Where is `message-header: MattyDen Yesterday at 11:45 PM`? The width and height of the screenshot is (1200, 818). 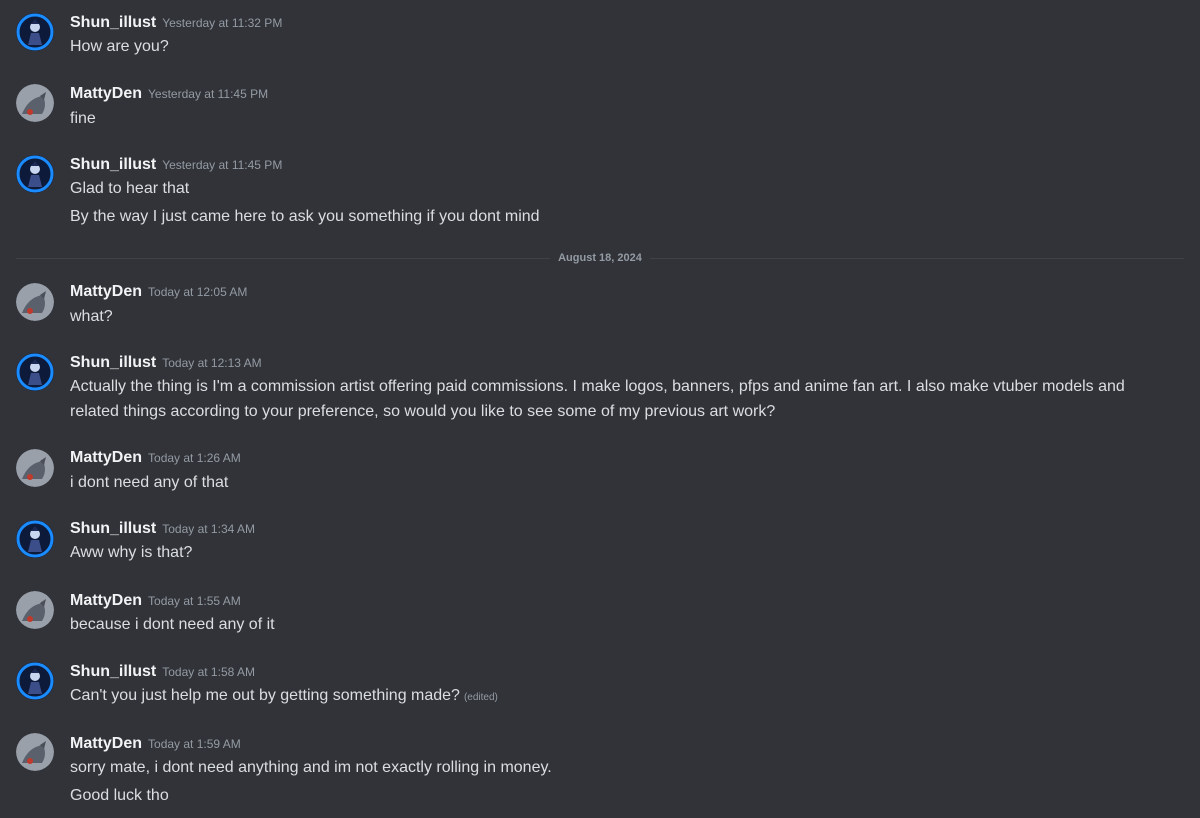
message-header: MattyDen Yesterday at 11:45 PM is located at coordinates (169, 94).